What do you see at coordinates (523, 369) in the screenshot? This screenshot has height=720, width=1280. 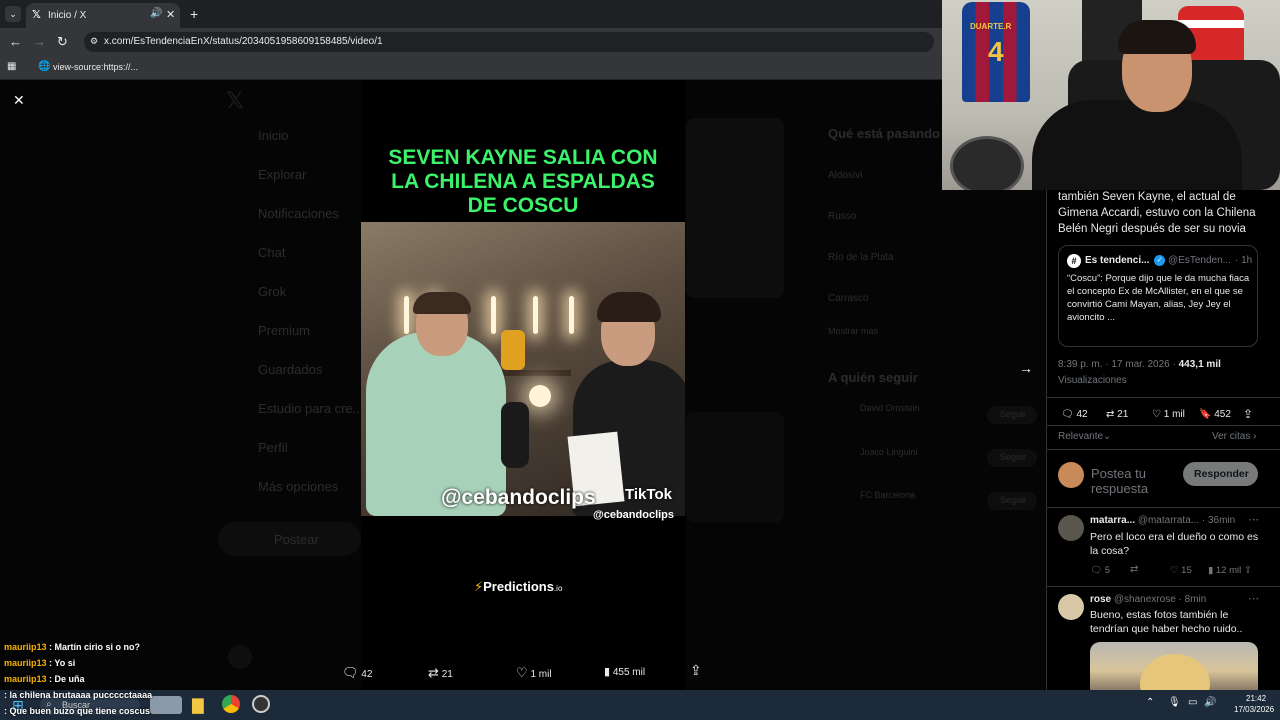 I see `video-frame-image: @cebandoclips TikTok` at bounding box center [523, 369].